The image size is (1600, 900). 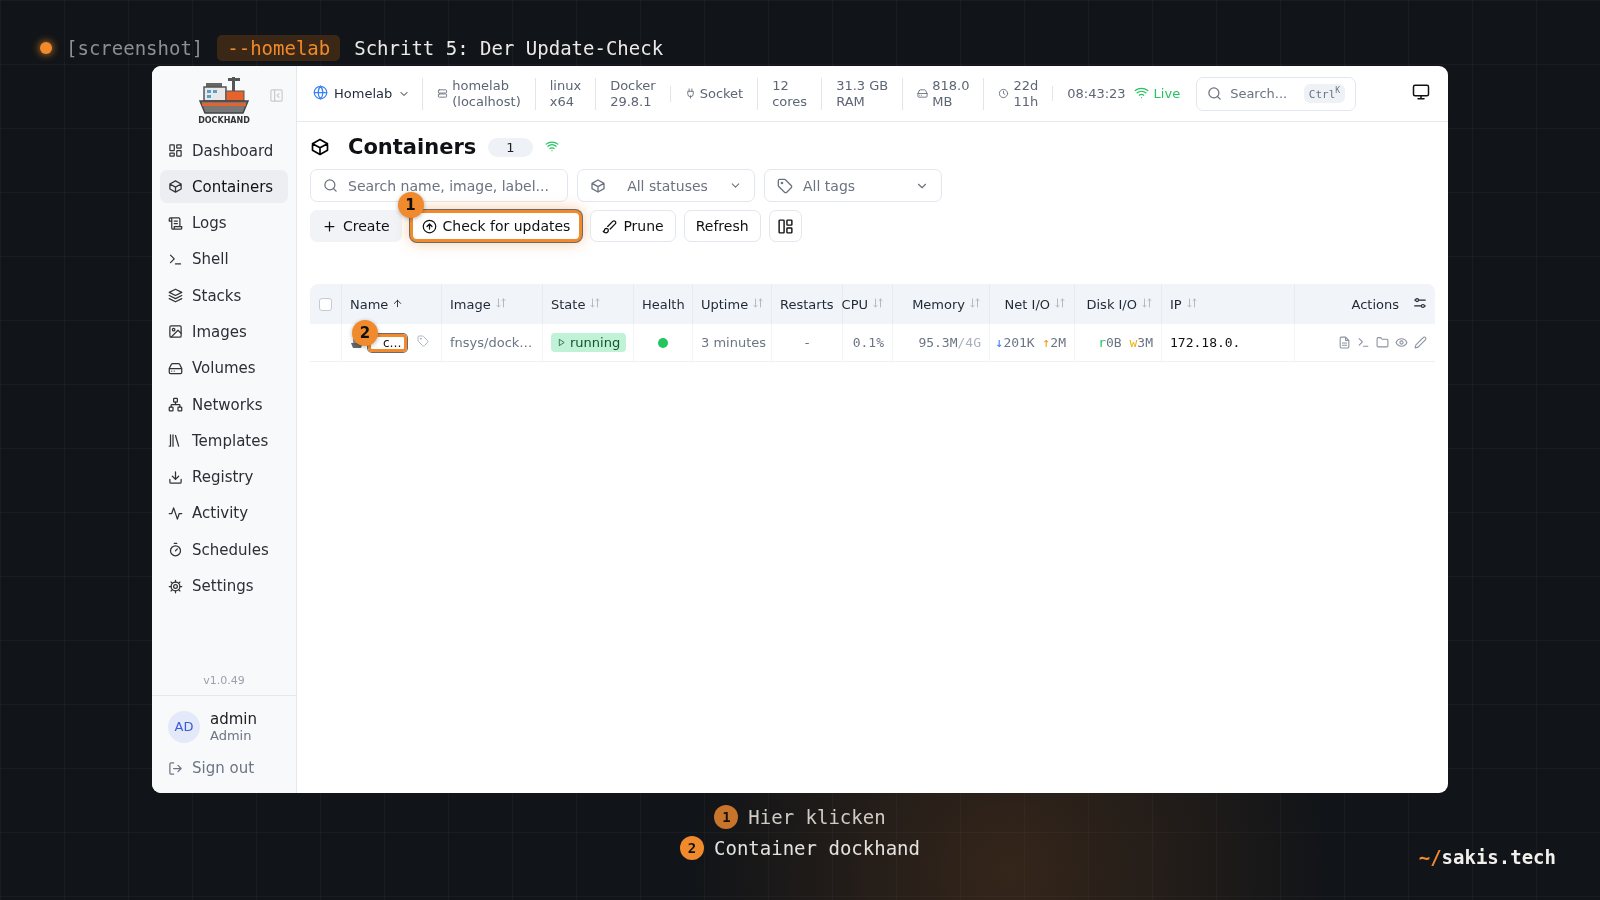 What do you see at coordinates (1205, 342) in the screenshot?
I see `table-cell: 172.18.0.` at bounding box center [1205, 342].